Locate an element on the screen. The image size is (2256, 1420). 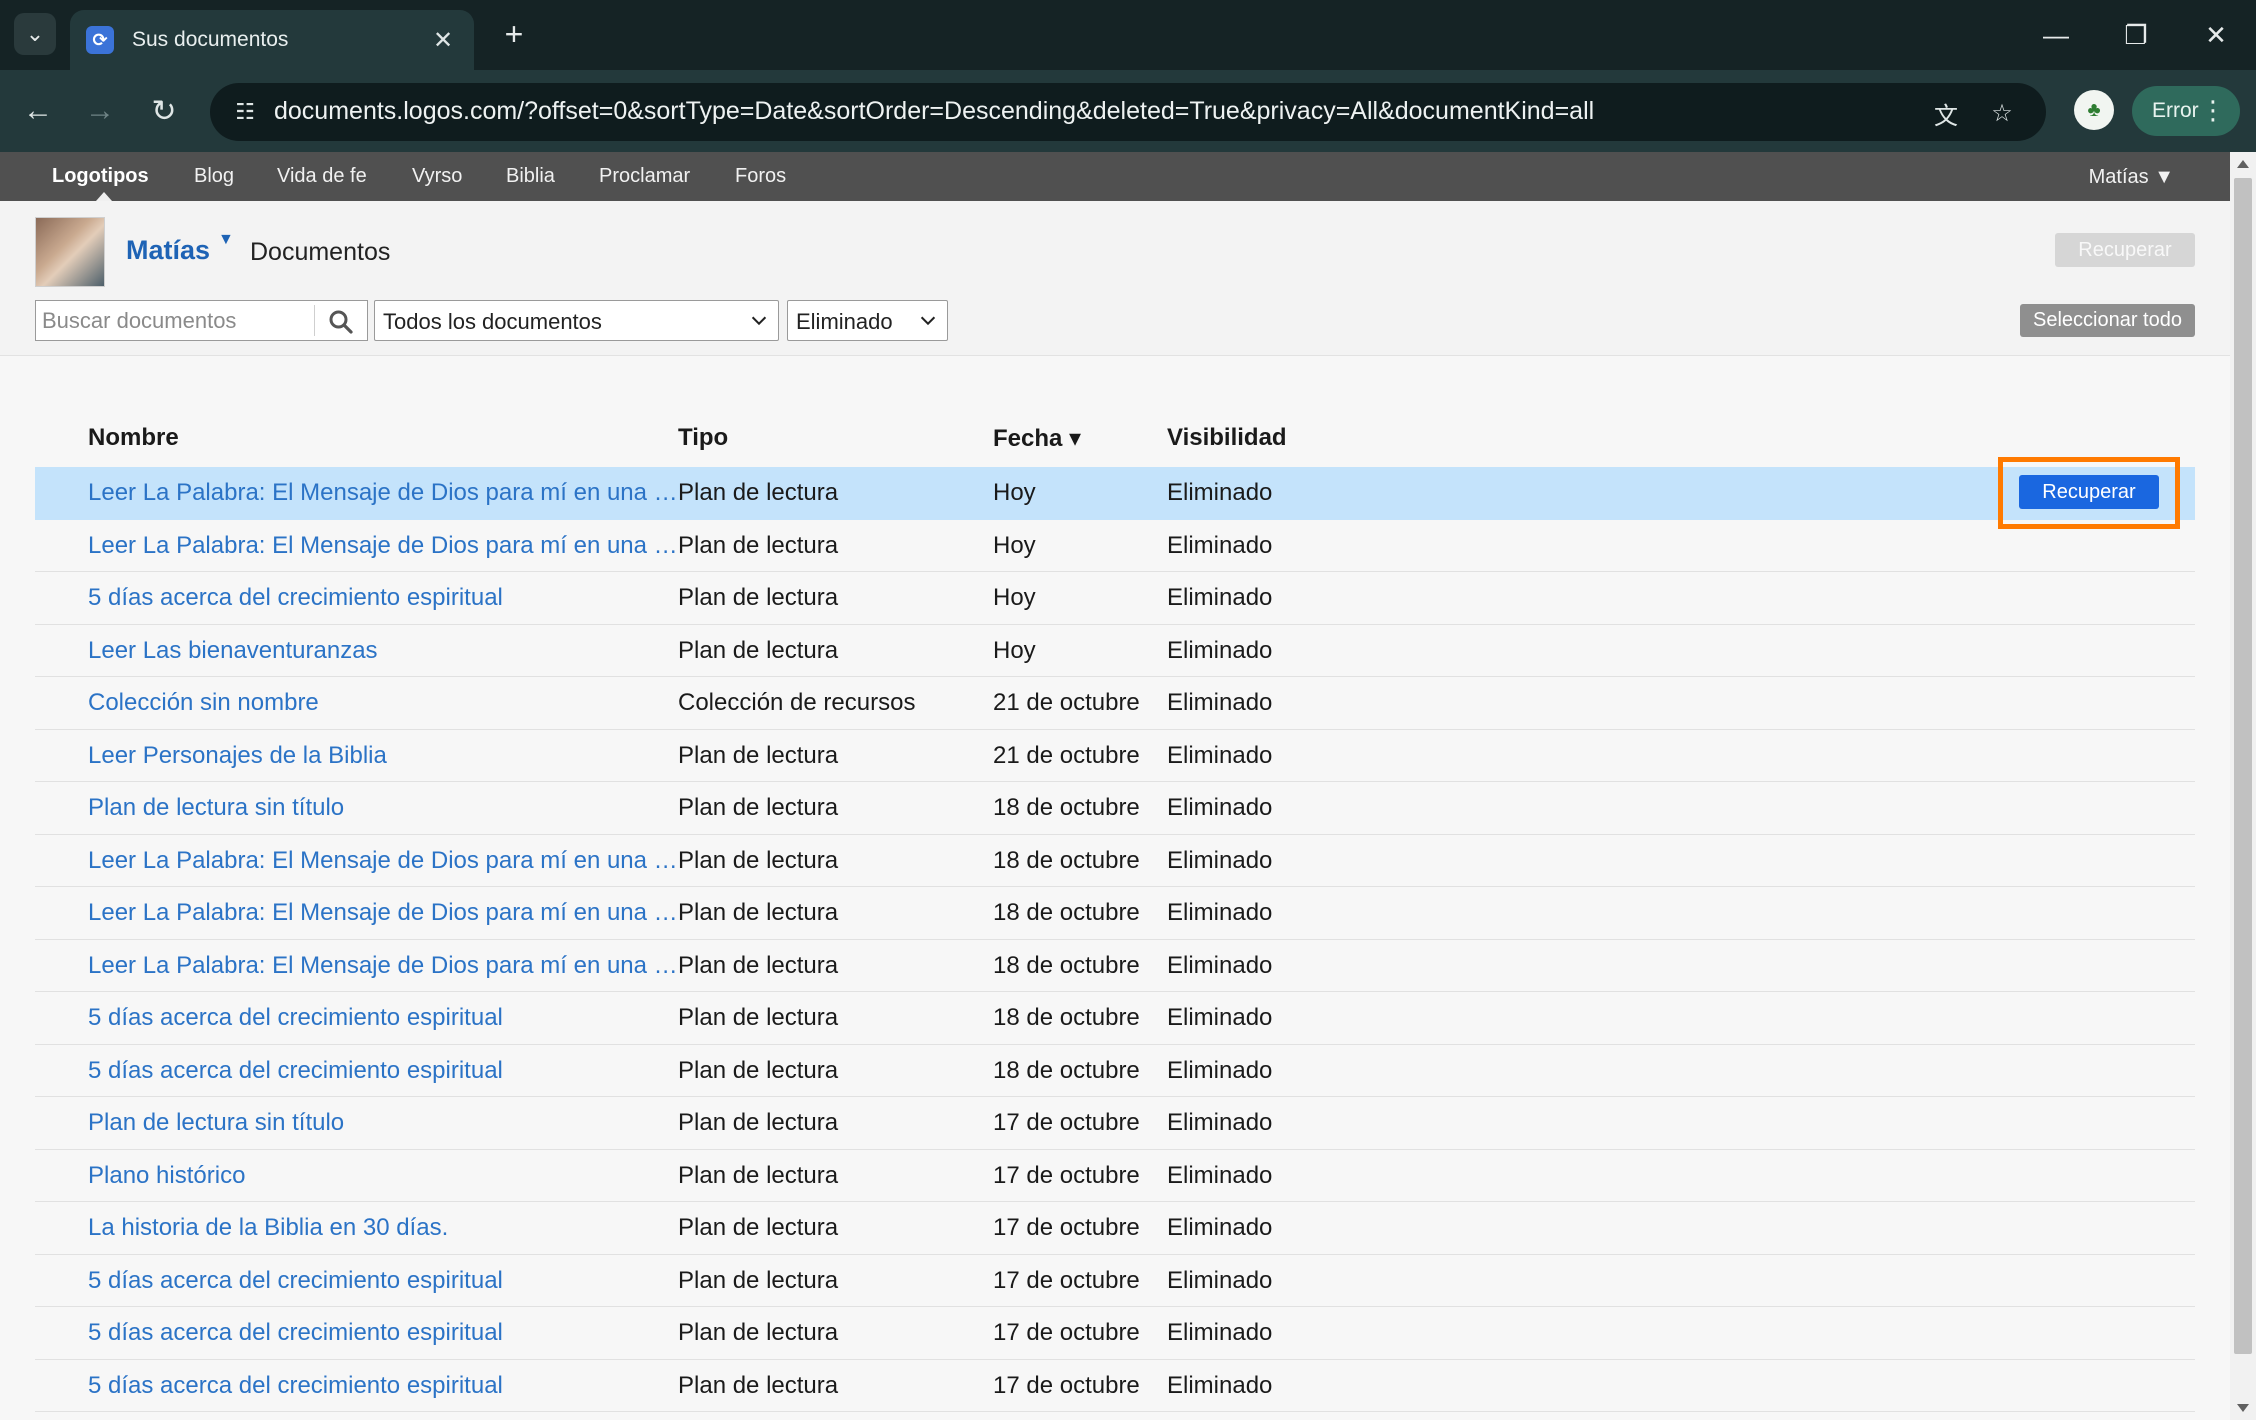
page-scrollbar is located at coordinates (2243, 786).